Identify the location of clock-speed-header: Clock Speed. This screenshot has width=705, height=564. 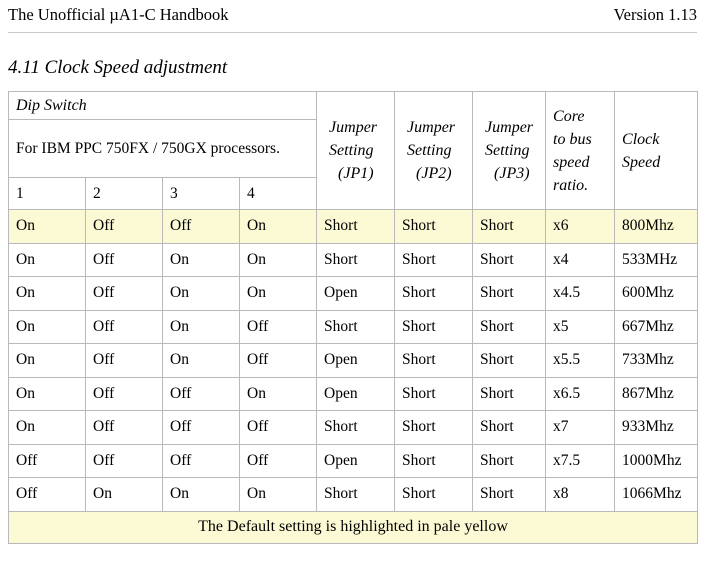
(656, 150).